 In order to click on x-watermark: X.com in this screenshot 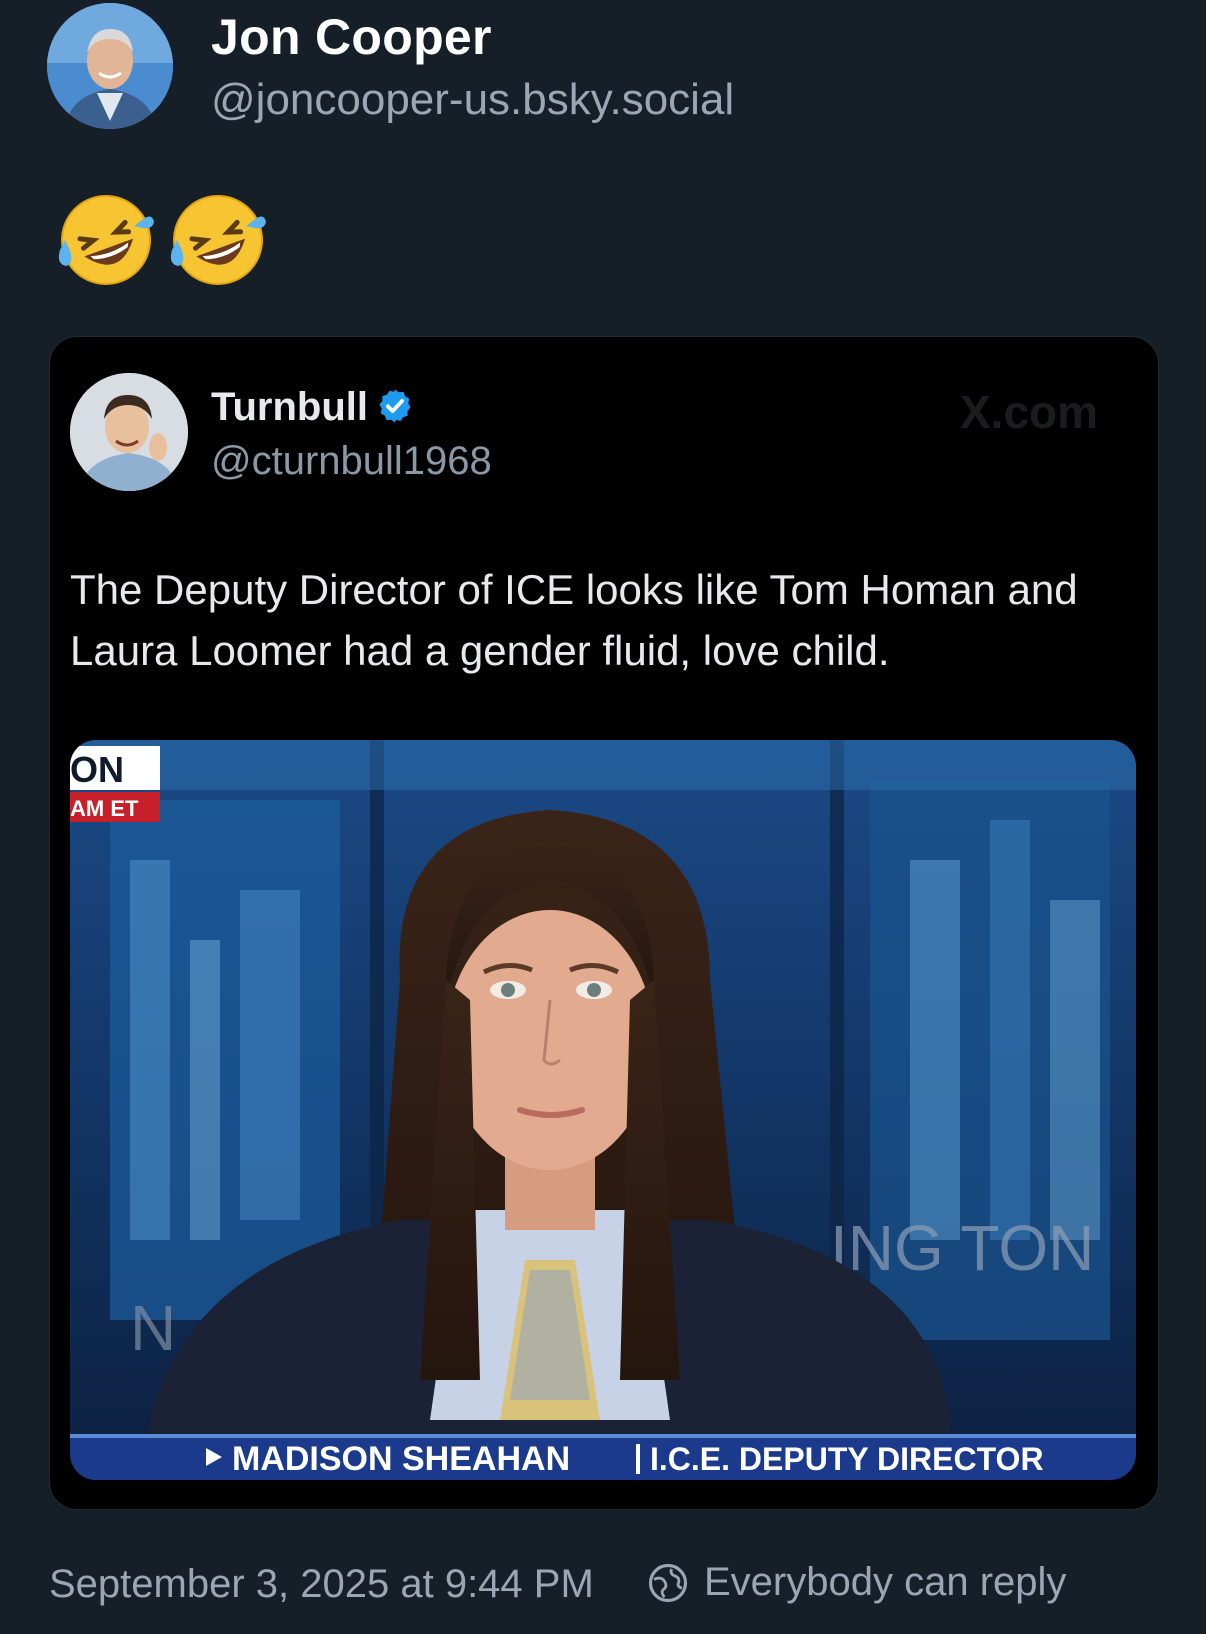, I will do `click(1029, 412)`.